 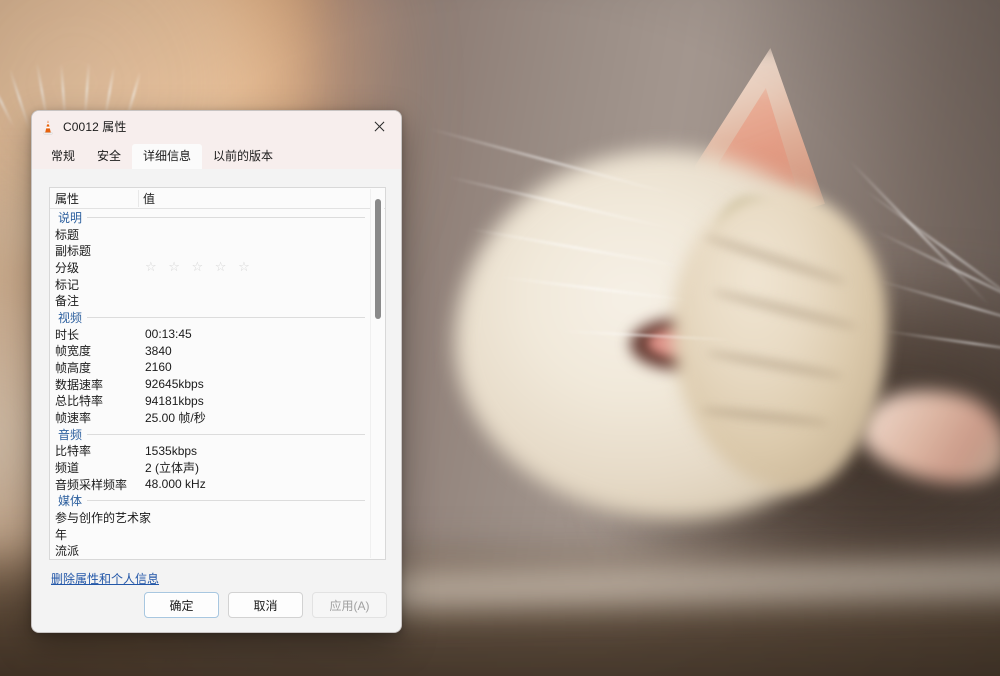 What do you see at coordinates (210, 300) in the screenshot?
I see `table-row: 备注` at bounding box center [210, 300].